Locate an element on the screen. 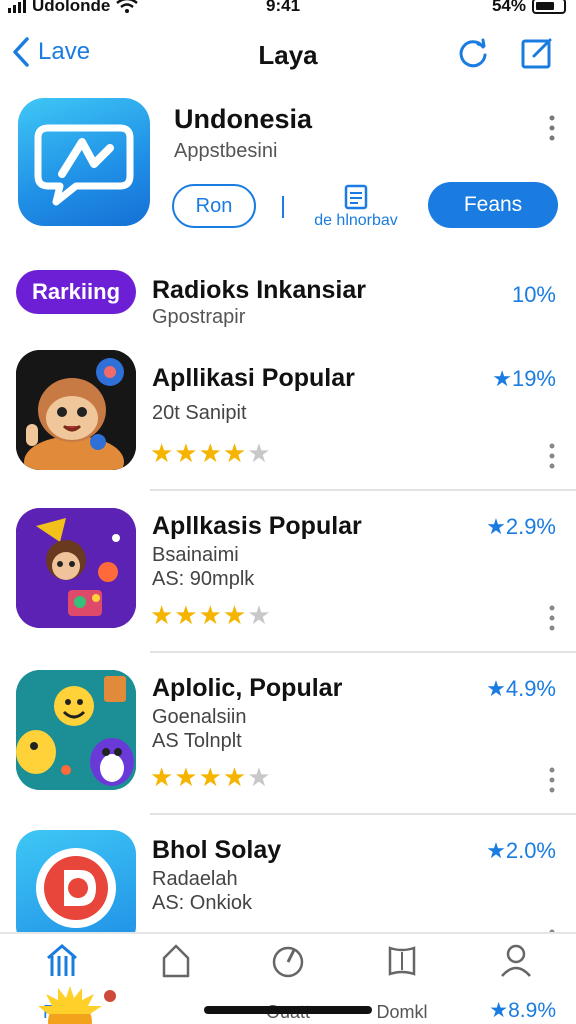 This screenshot has height=1024, width=576. app-meta-secondary: AS: 90mplk is located at coordinates (203, 579).